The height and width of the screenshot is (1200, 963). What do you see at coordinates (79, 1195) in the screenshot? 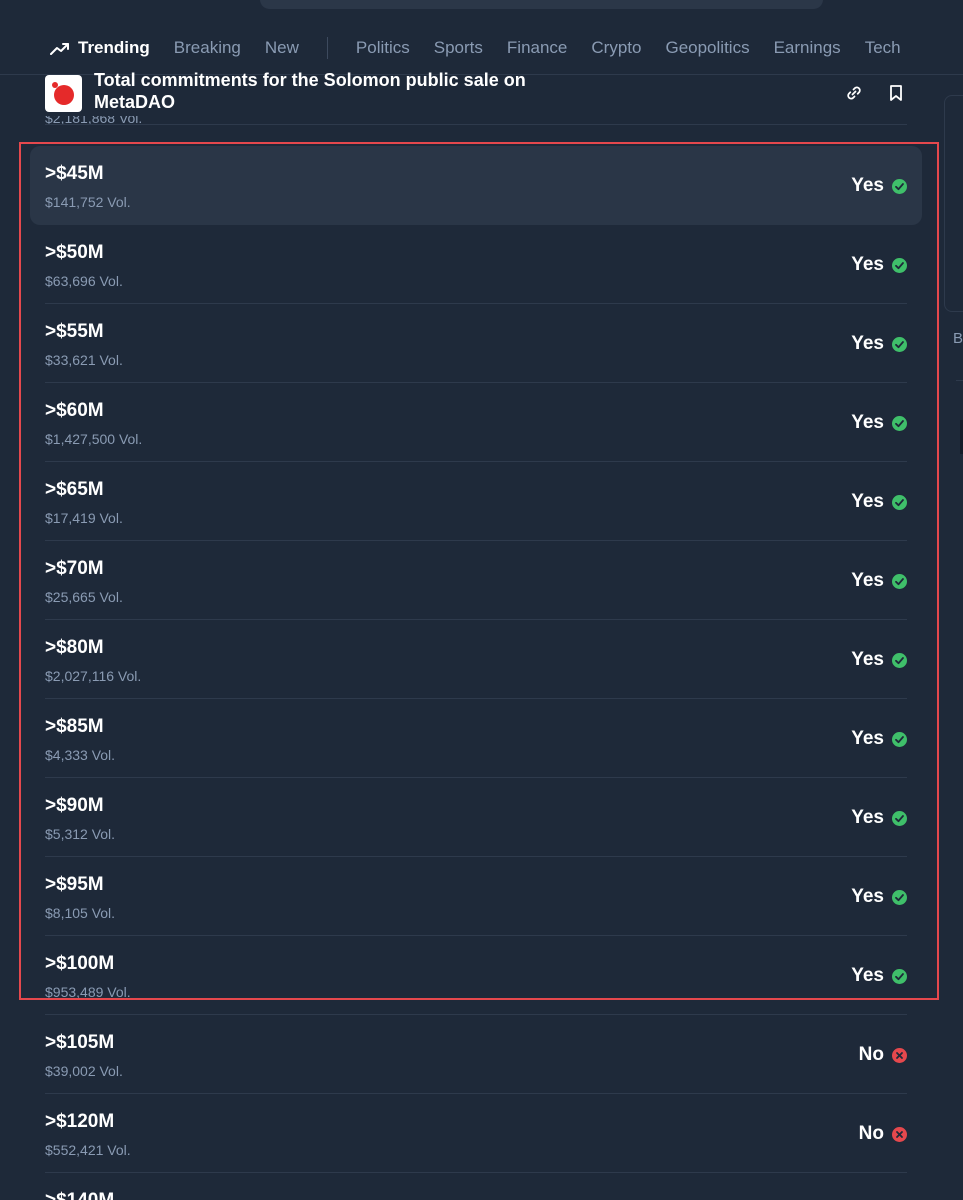
I see `outcome-label: >$140M` at bounding box center [79, 1195].